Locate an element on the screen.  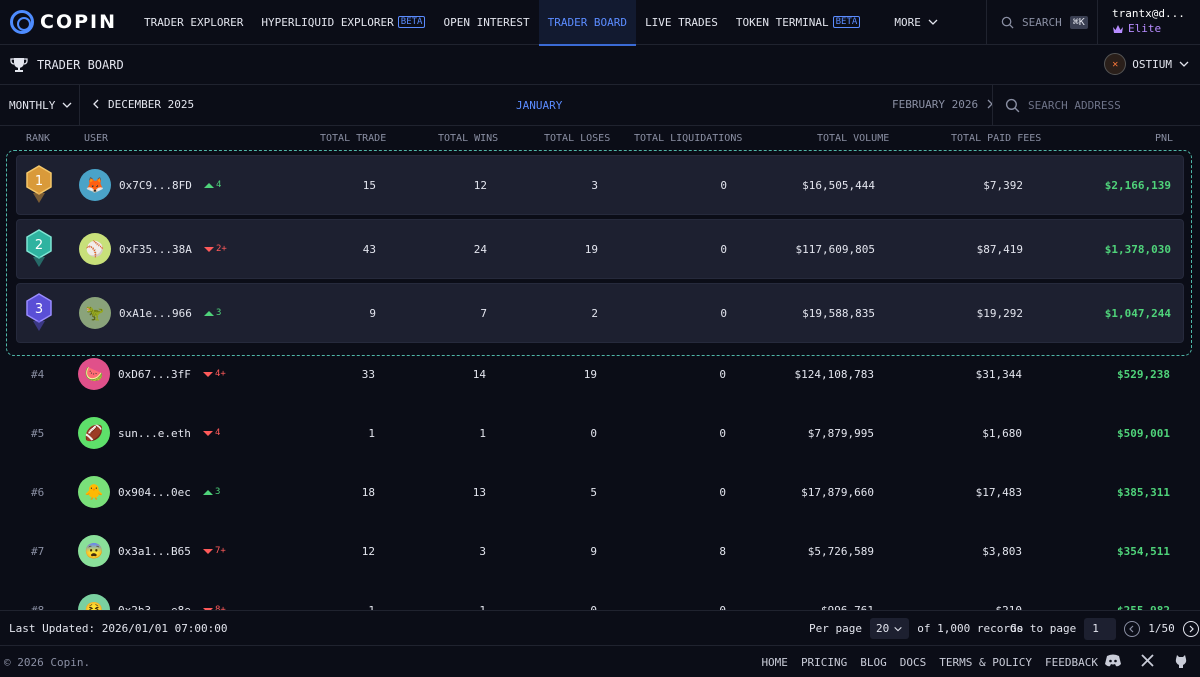
col-total-paid-fees: TOTAL PAID FEES is located at coordinates (996, 138).